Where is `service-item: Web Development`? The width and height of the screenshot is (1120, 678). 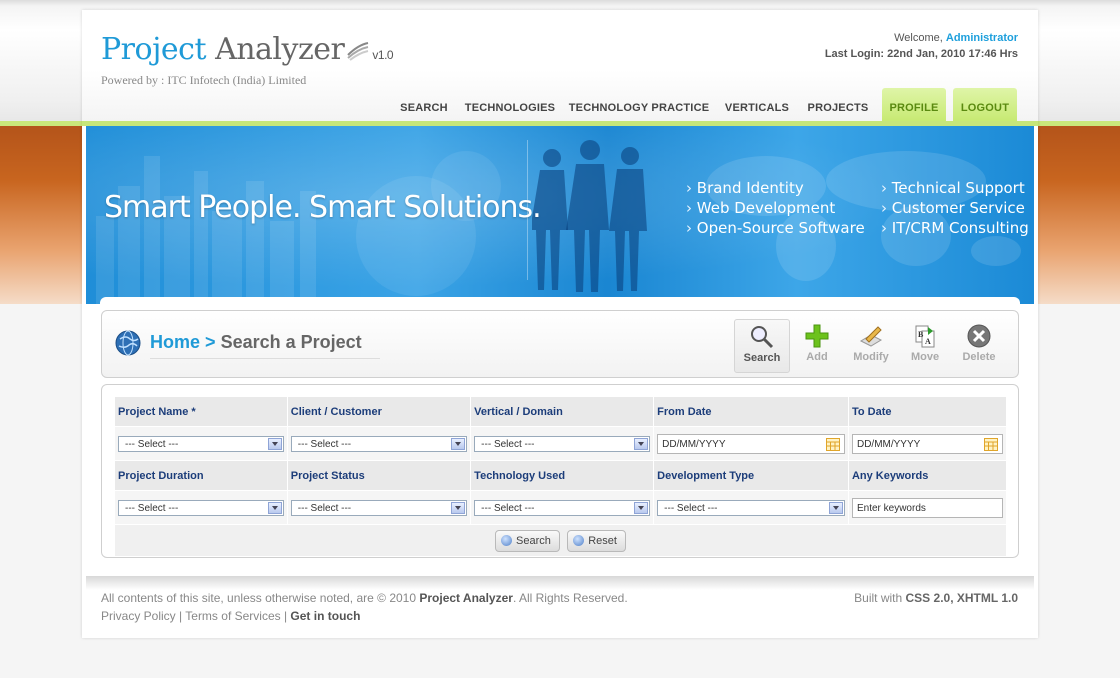 service-item: Web Development is located at coordinates (775, 208).